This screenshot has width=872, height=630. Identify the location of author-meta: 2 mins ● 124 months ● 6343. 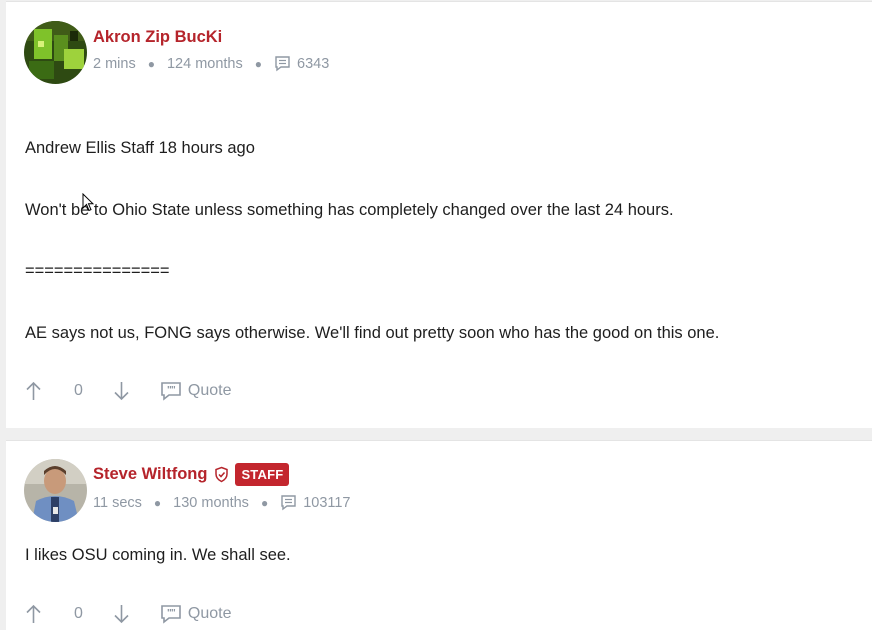
(211, 63).